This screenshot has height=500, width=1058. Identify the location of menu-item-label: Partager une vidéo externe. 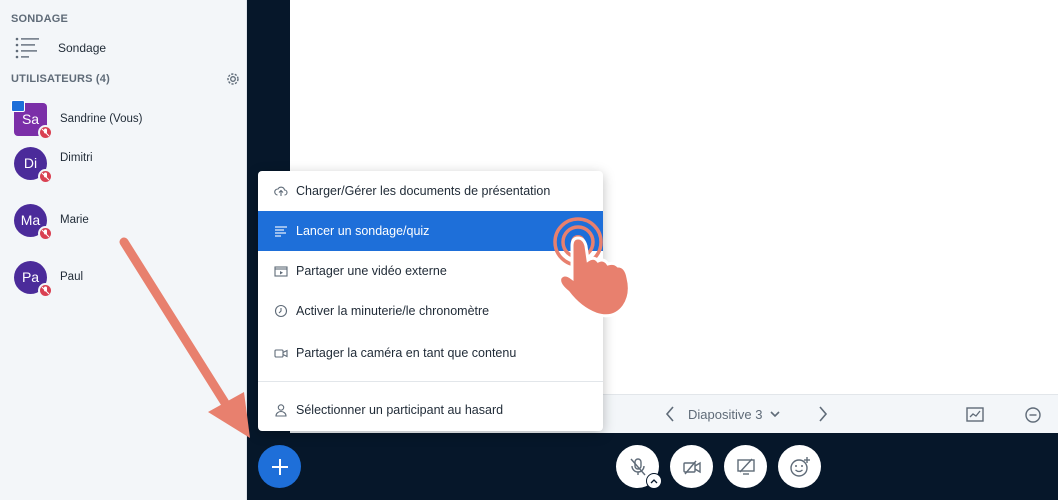
(371, 271).